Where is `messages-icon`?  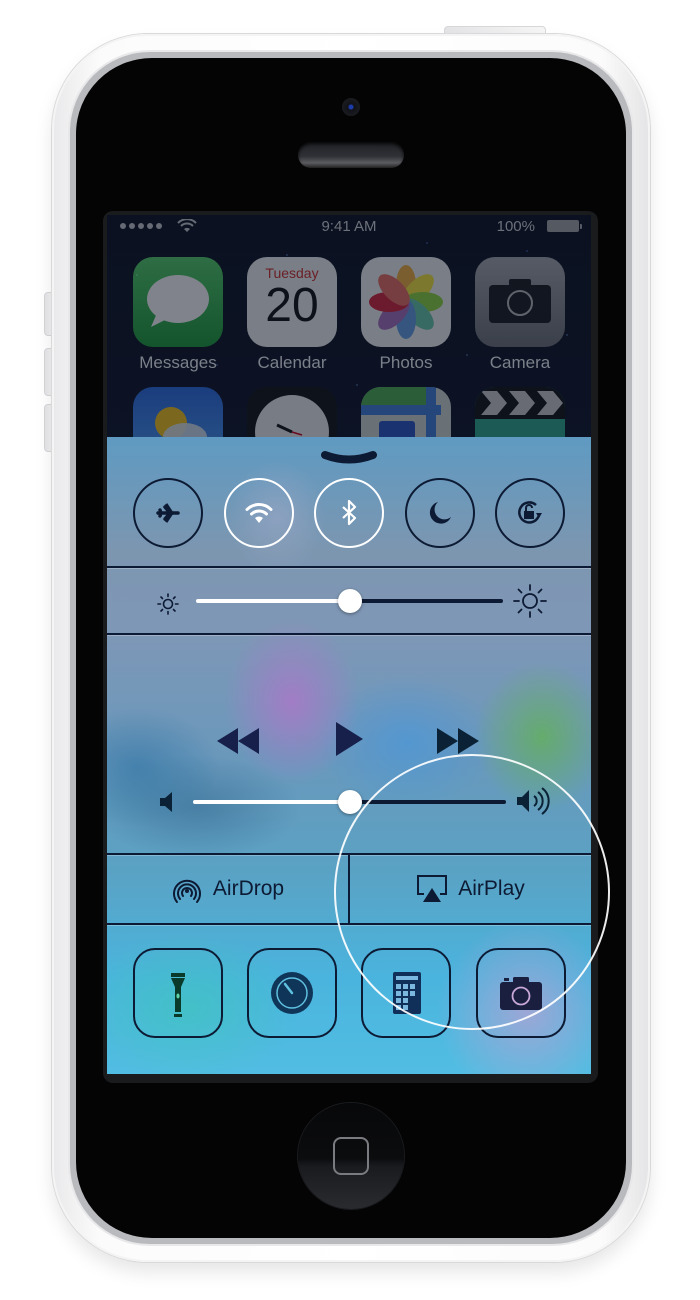 messages-icon is located at coordinates (178, 302).